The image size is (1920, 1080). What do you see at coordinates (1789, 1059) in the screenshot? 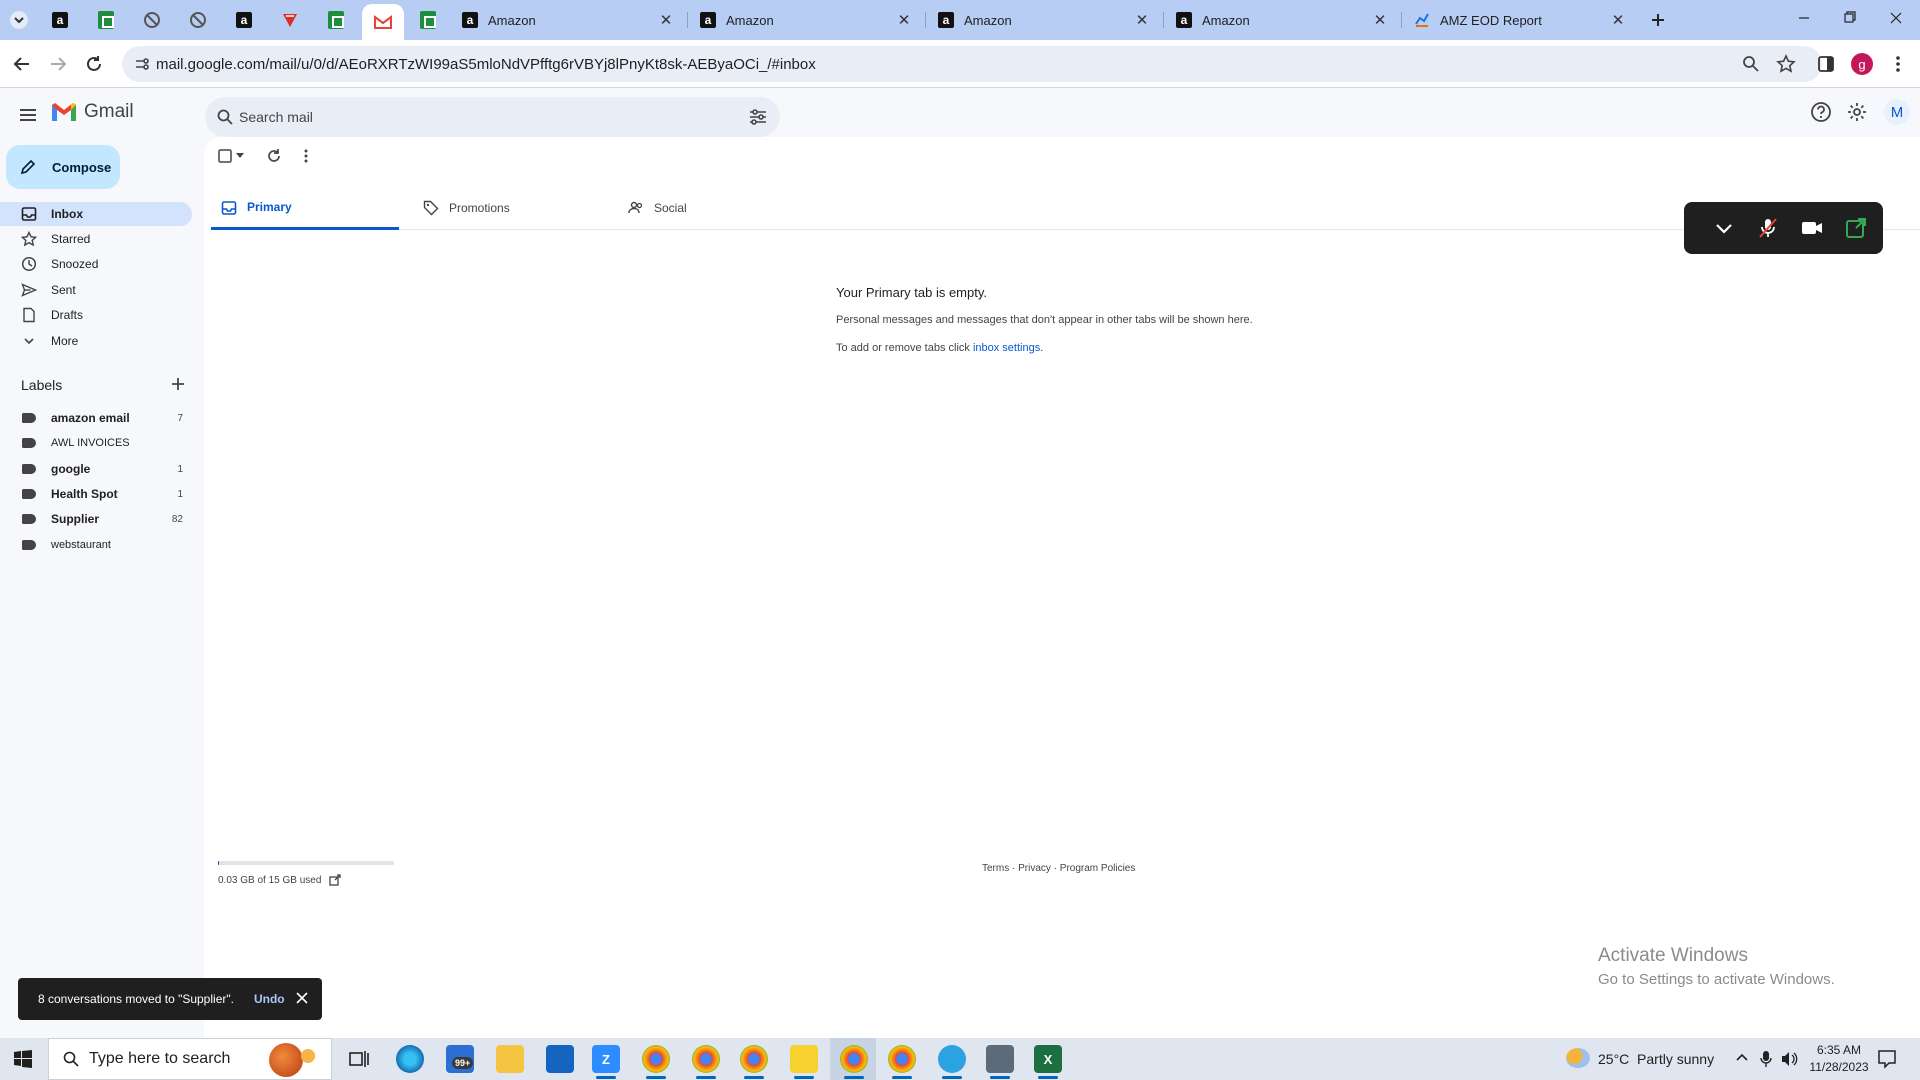
I see `volume-tray` at bounding box center [1789, 1059].